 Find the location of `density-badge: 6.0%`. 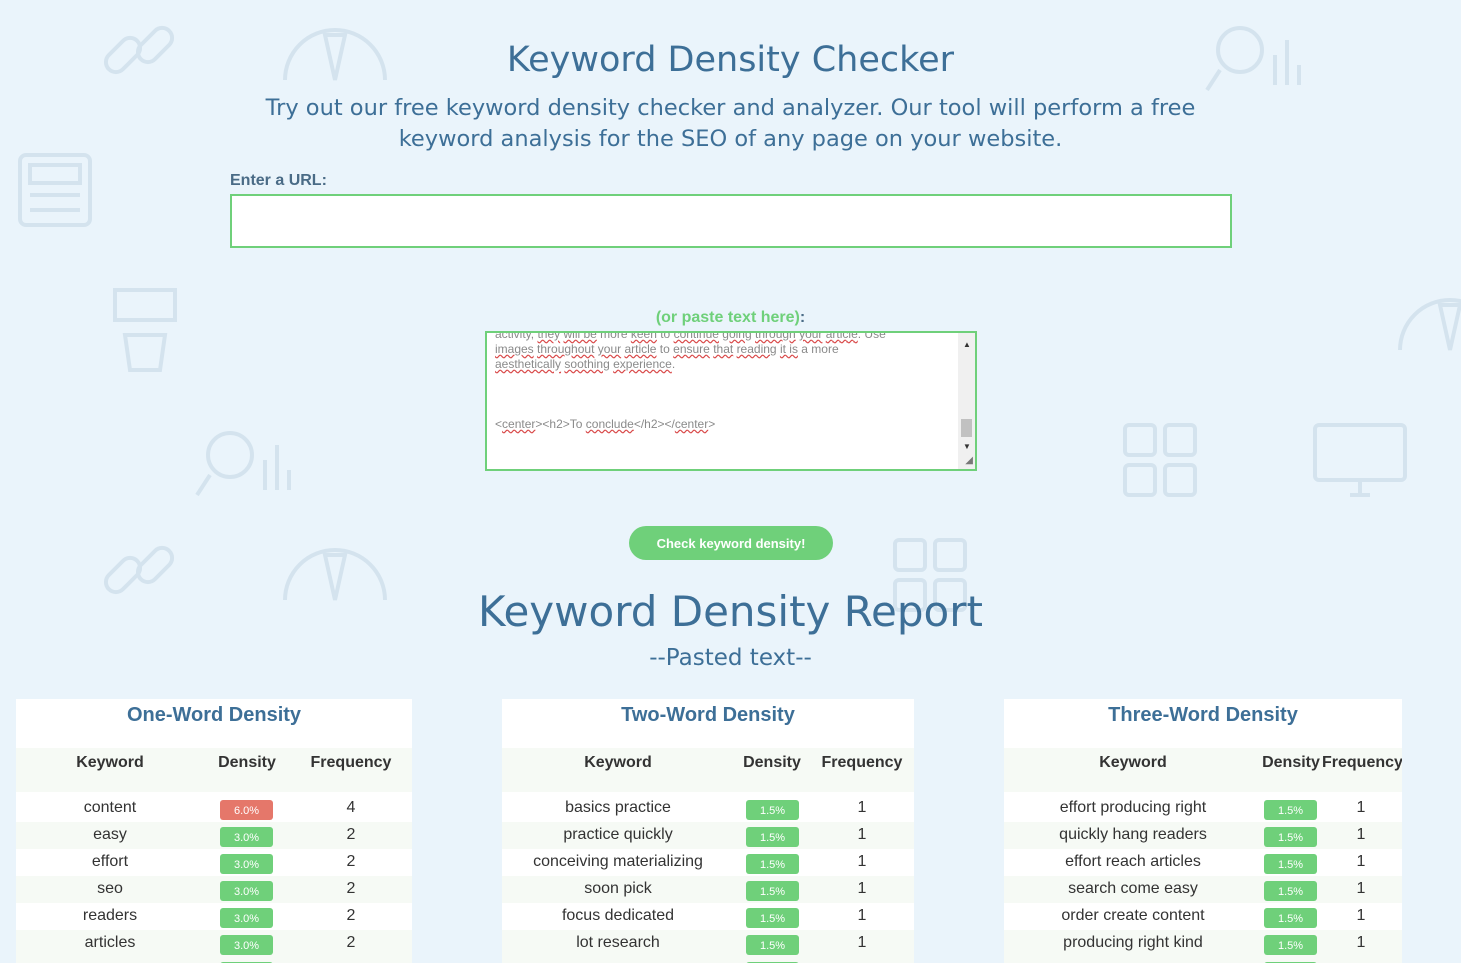

density-badge: 6.0% is located at coordinates (246, 810).